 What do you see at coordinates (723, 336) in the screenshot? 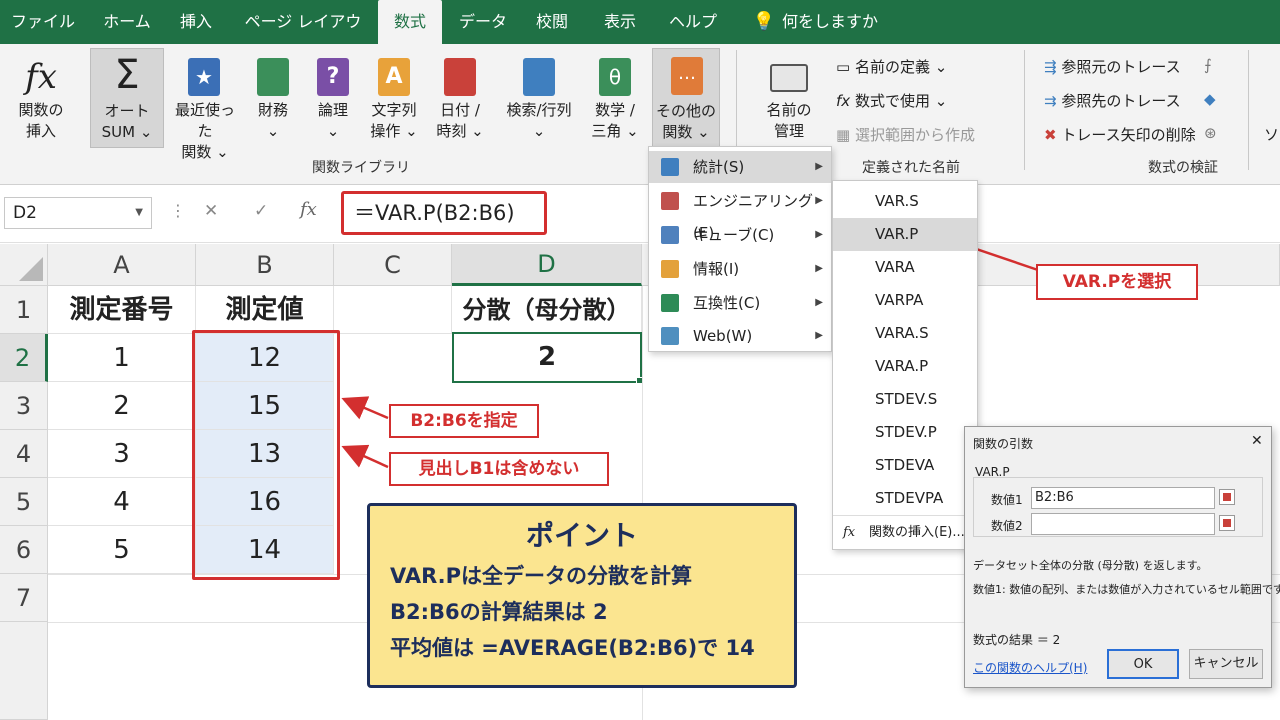
I see `web-label: Web(W)` at bounding box center [723, 336].